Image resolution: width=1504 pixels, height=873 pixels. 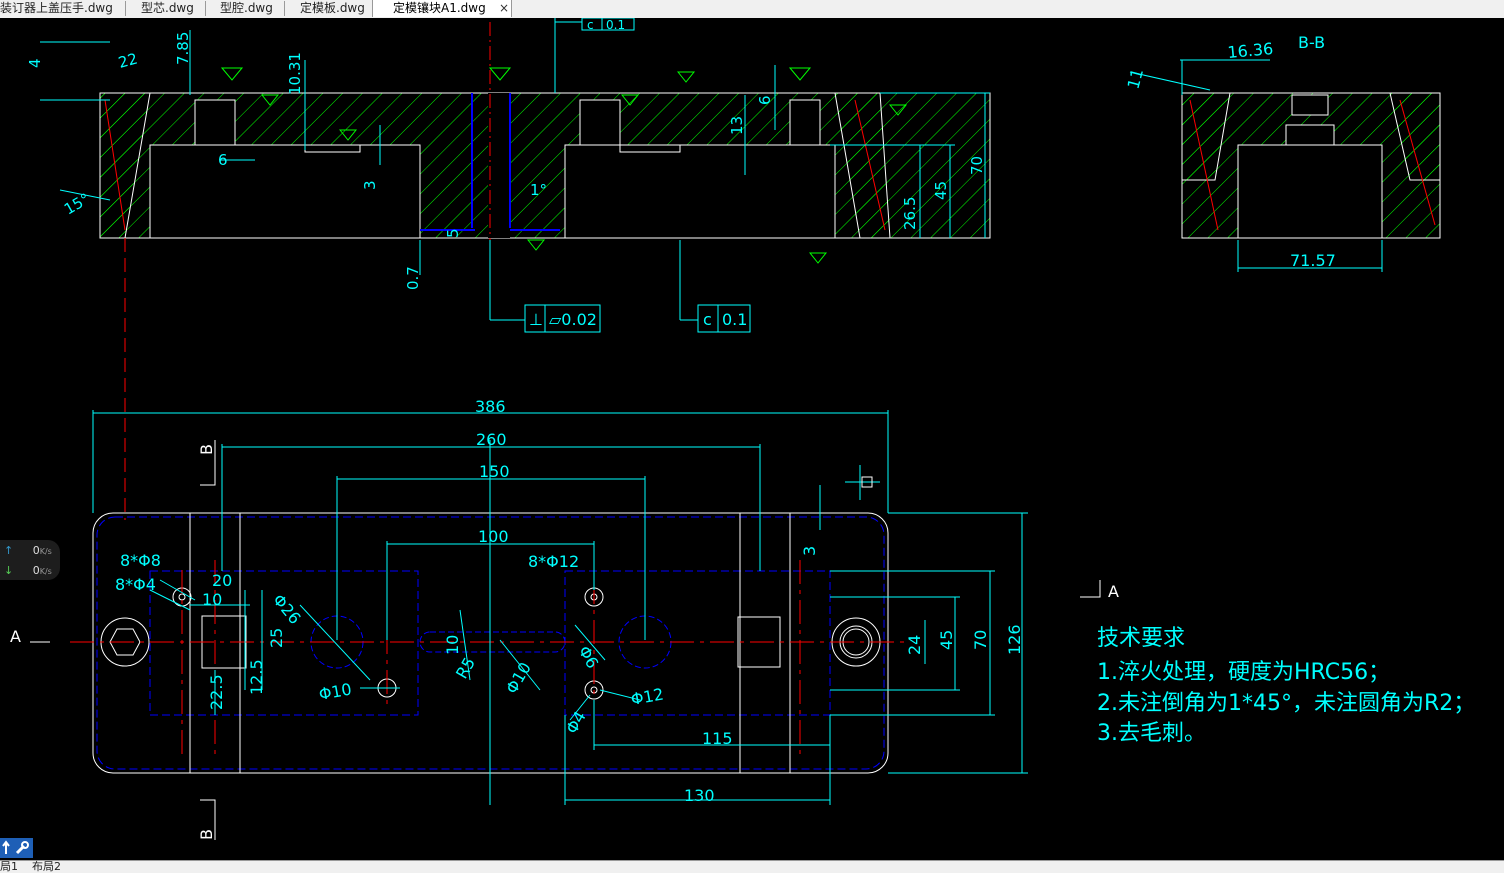 What do you see at coordinates (216, 692) in the screenshot?
I see `svg-text: 22.5` at bounding box center [216, 692].